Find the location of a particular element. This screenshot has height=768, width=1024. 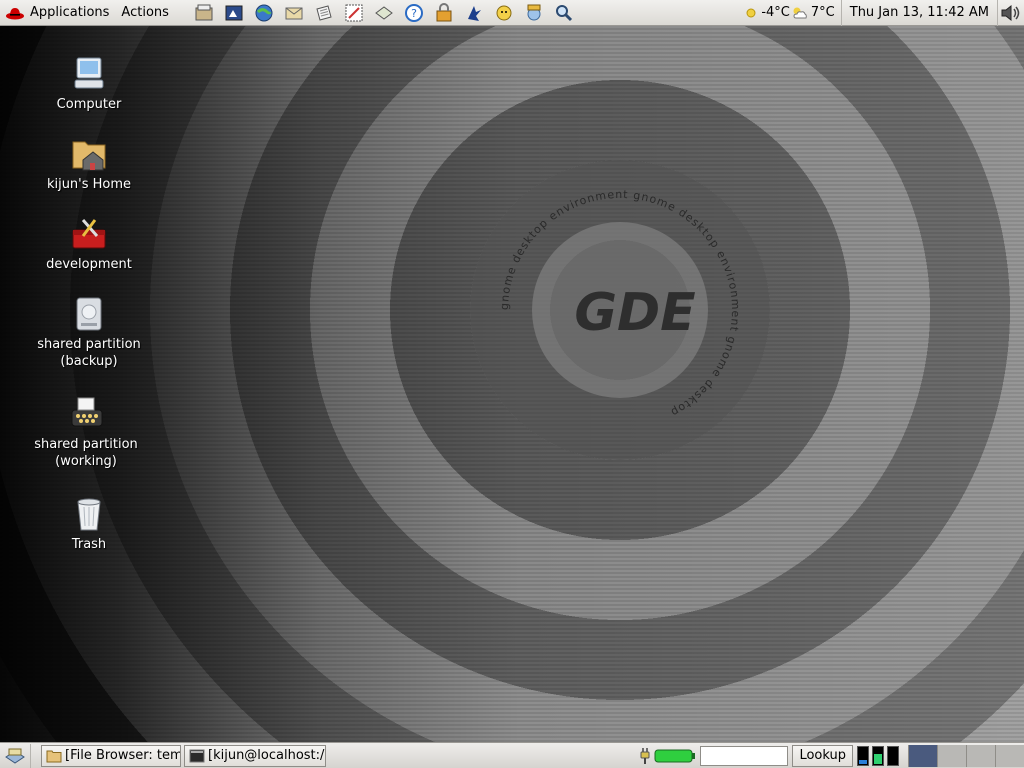

sun-icon is located at coordinates (751, 12).